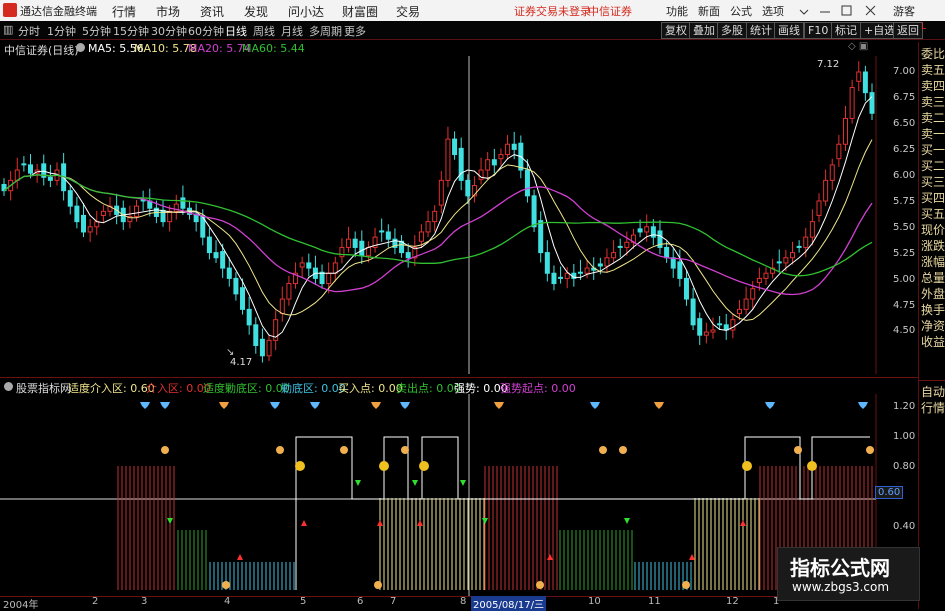 This screenshot has width=945, height=611. I want to click on tongji-button: 统计, so click(761, 30).